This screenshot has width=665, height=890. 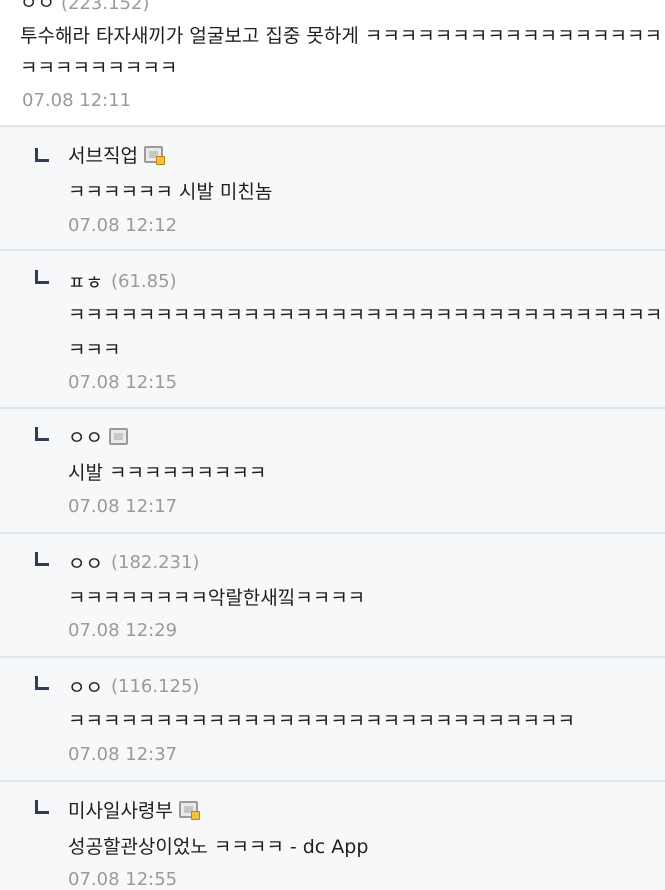 I want to click on reply-time: 07.08 12:37, so click(x=123, y=754).